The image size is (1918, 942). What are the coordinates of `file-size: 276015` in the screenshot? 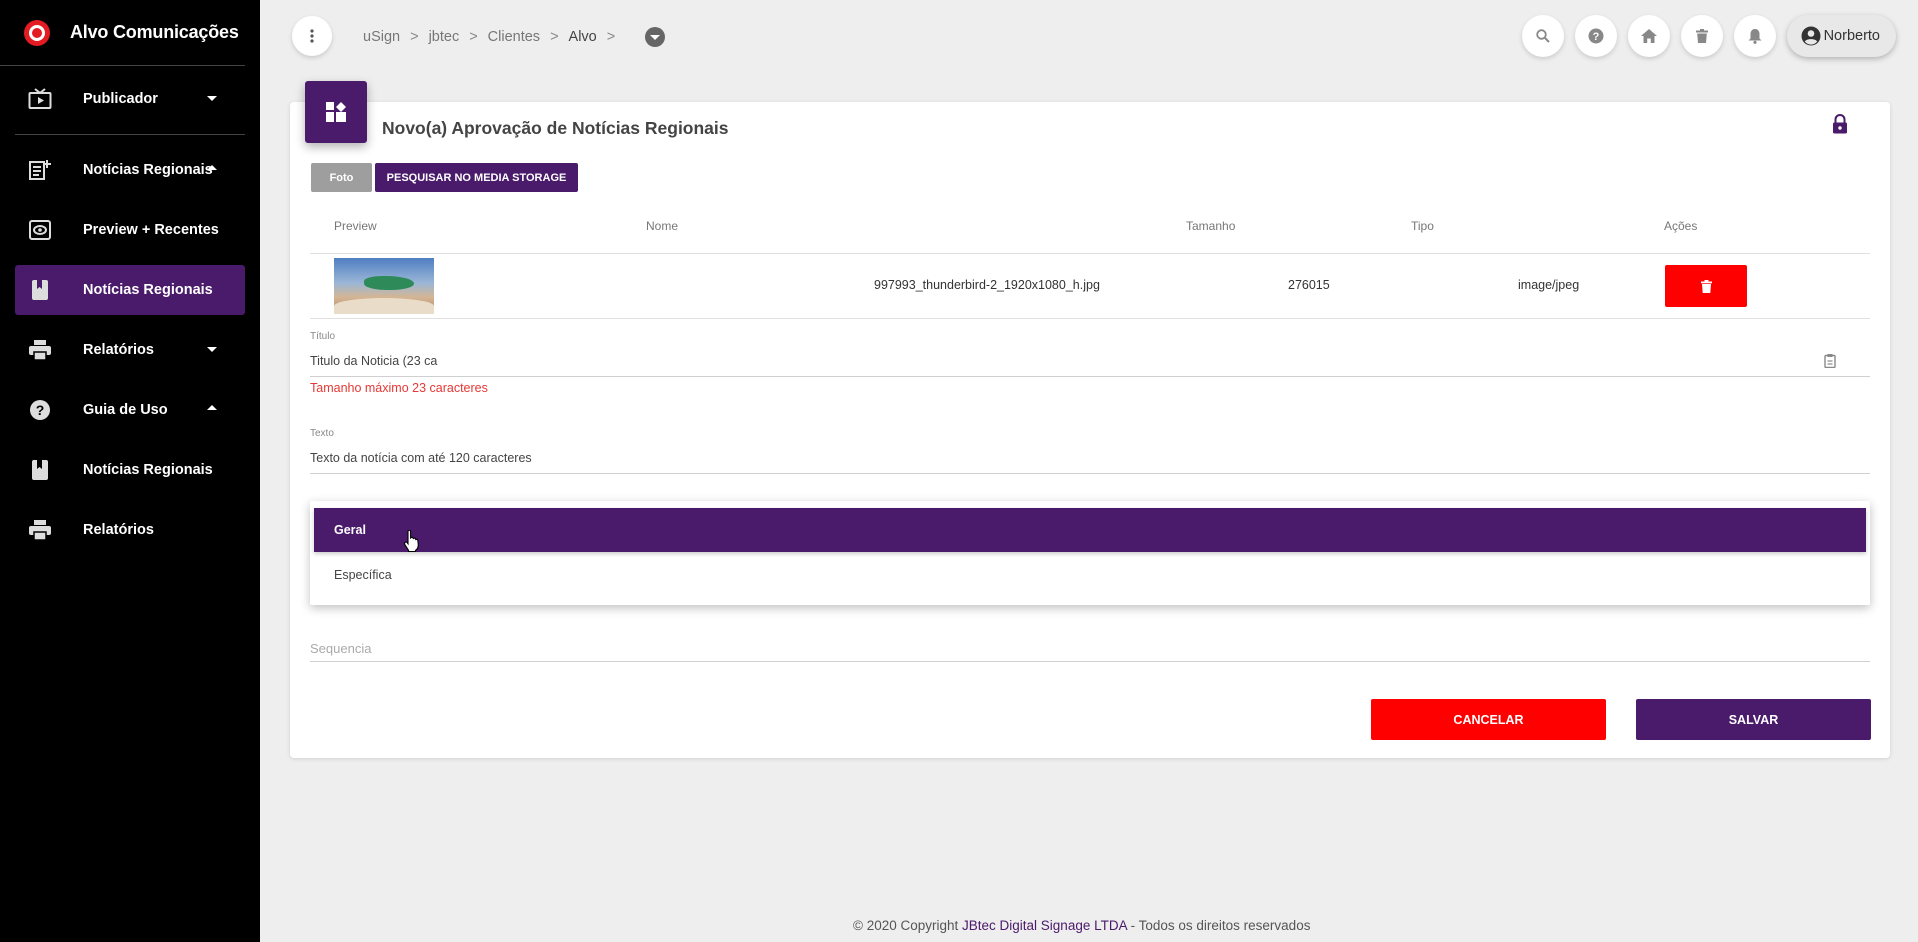 It's located at (1309, 285).